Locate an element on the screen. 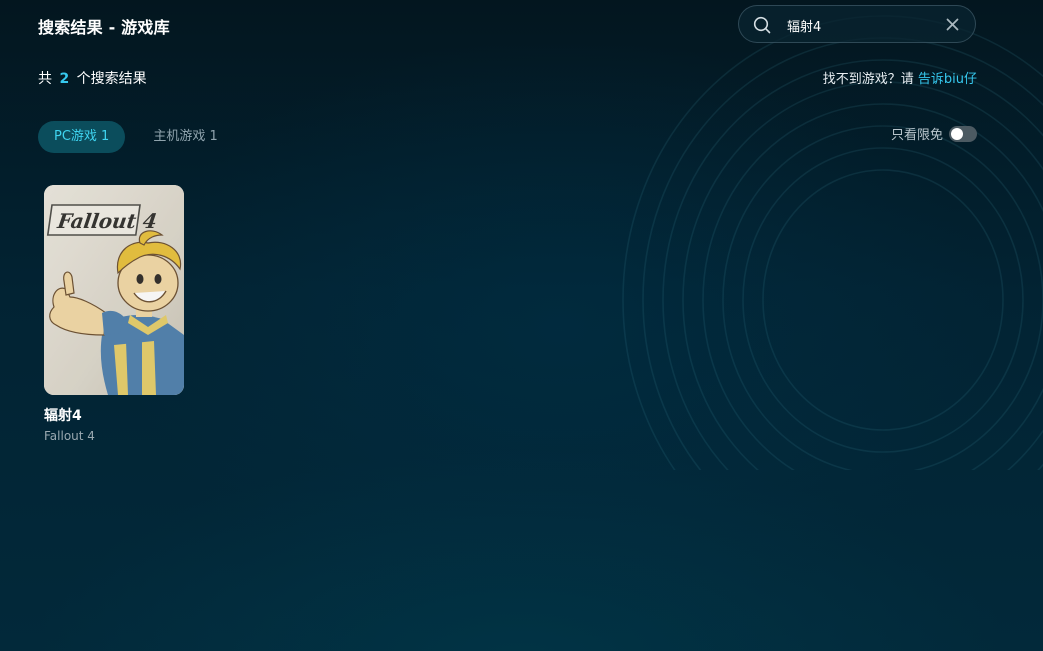  free-only-toggle is located at coordinates (963, 133).